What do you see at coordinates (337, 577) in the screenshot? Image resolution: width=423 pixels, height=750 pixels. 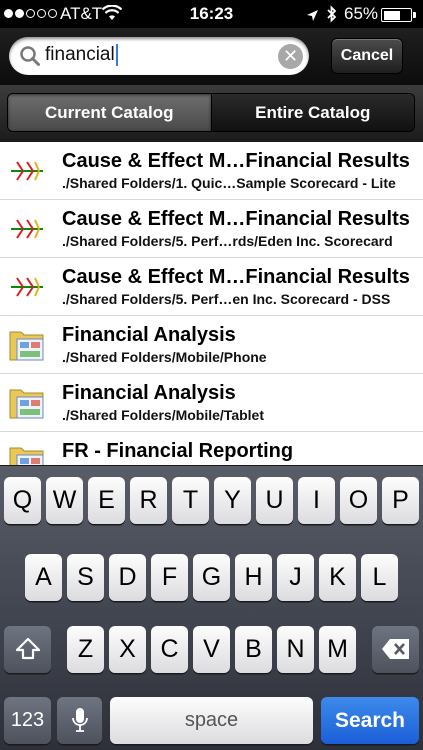 I see `key-k: K` at bounding box center [337, 577].